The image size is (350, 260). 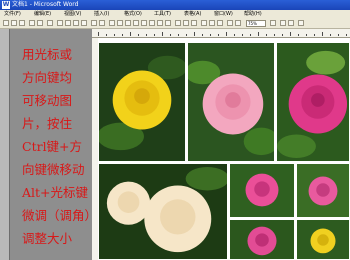 I want to click on align-left-icon, so click(x=204, y=23).